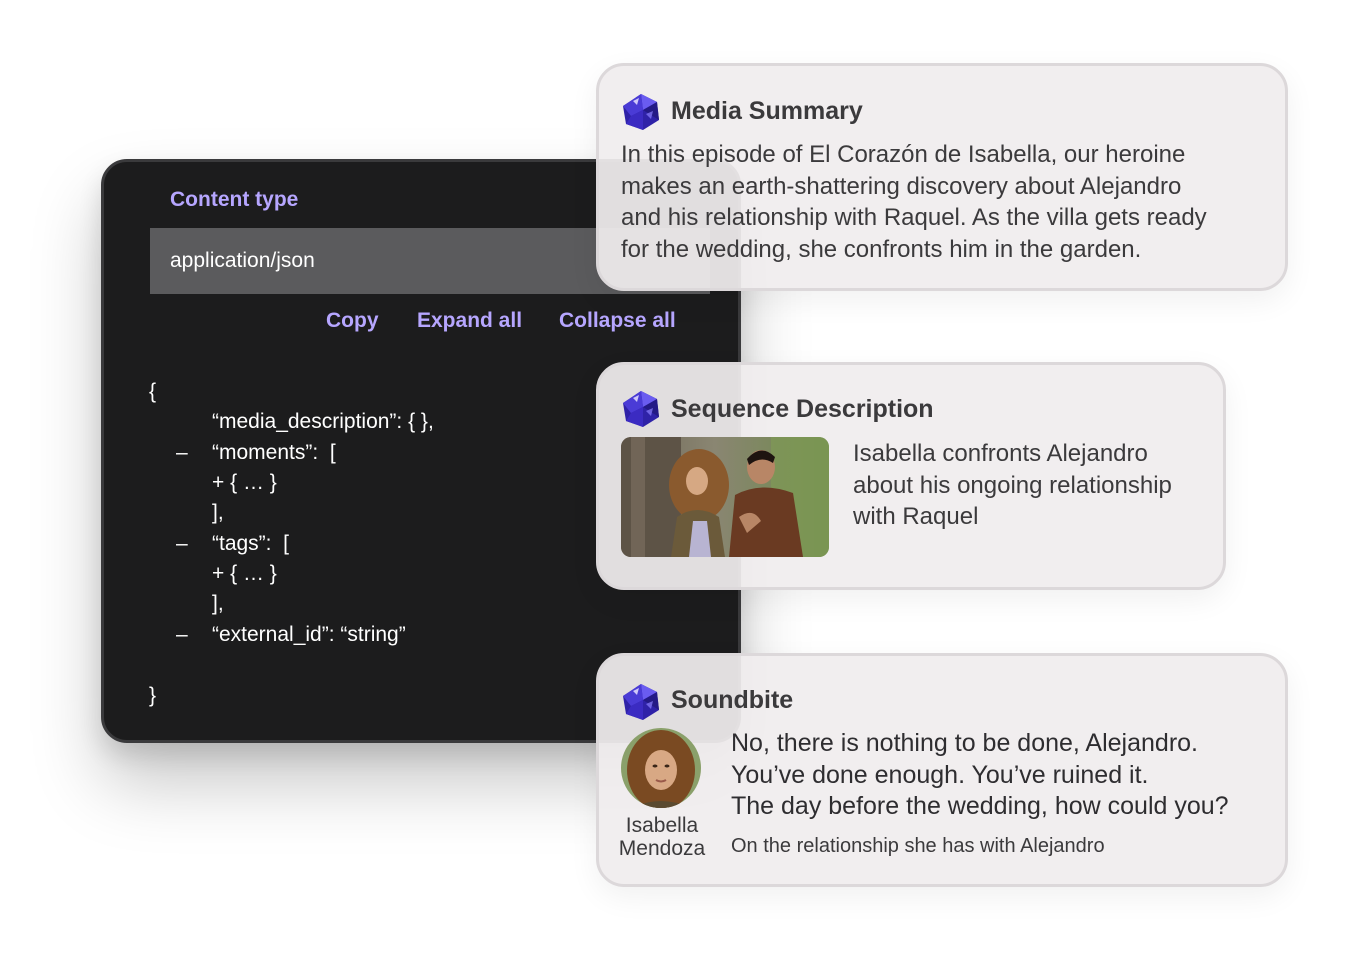 The width and height of the screenshot is (1372, 972). Describe the element at coordinates (469, 321) in the screenshot. I see `expand-all-button: Expand all` at that location.